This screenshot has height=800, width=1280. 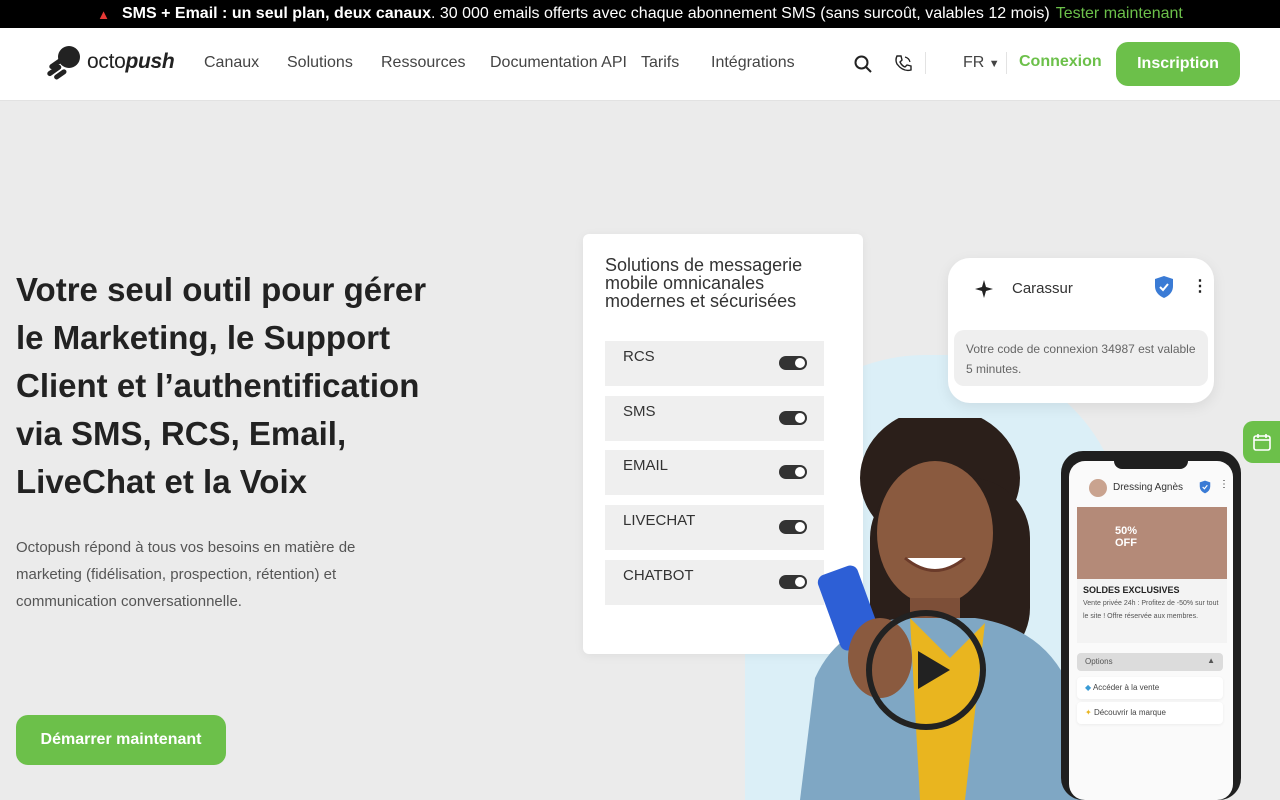 I want to click on chevron-up-icon: ▲, so click(x=1211, y=660).